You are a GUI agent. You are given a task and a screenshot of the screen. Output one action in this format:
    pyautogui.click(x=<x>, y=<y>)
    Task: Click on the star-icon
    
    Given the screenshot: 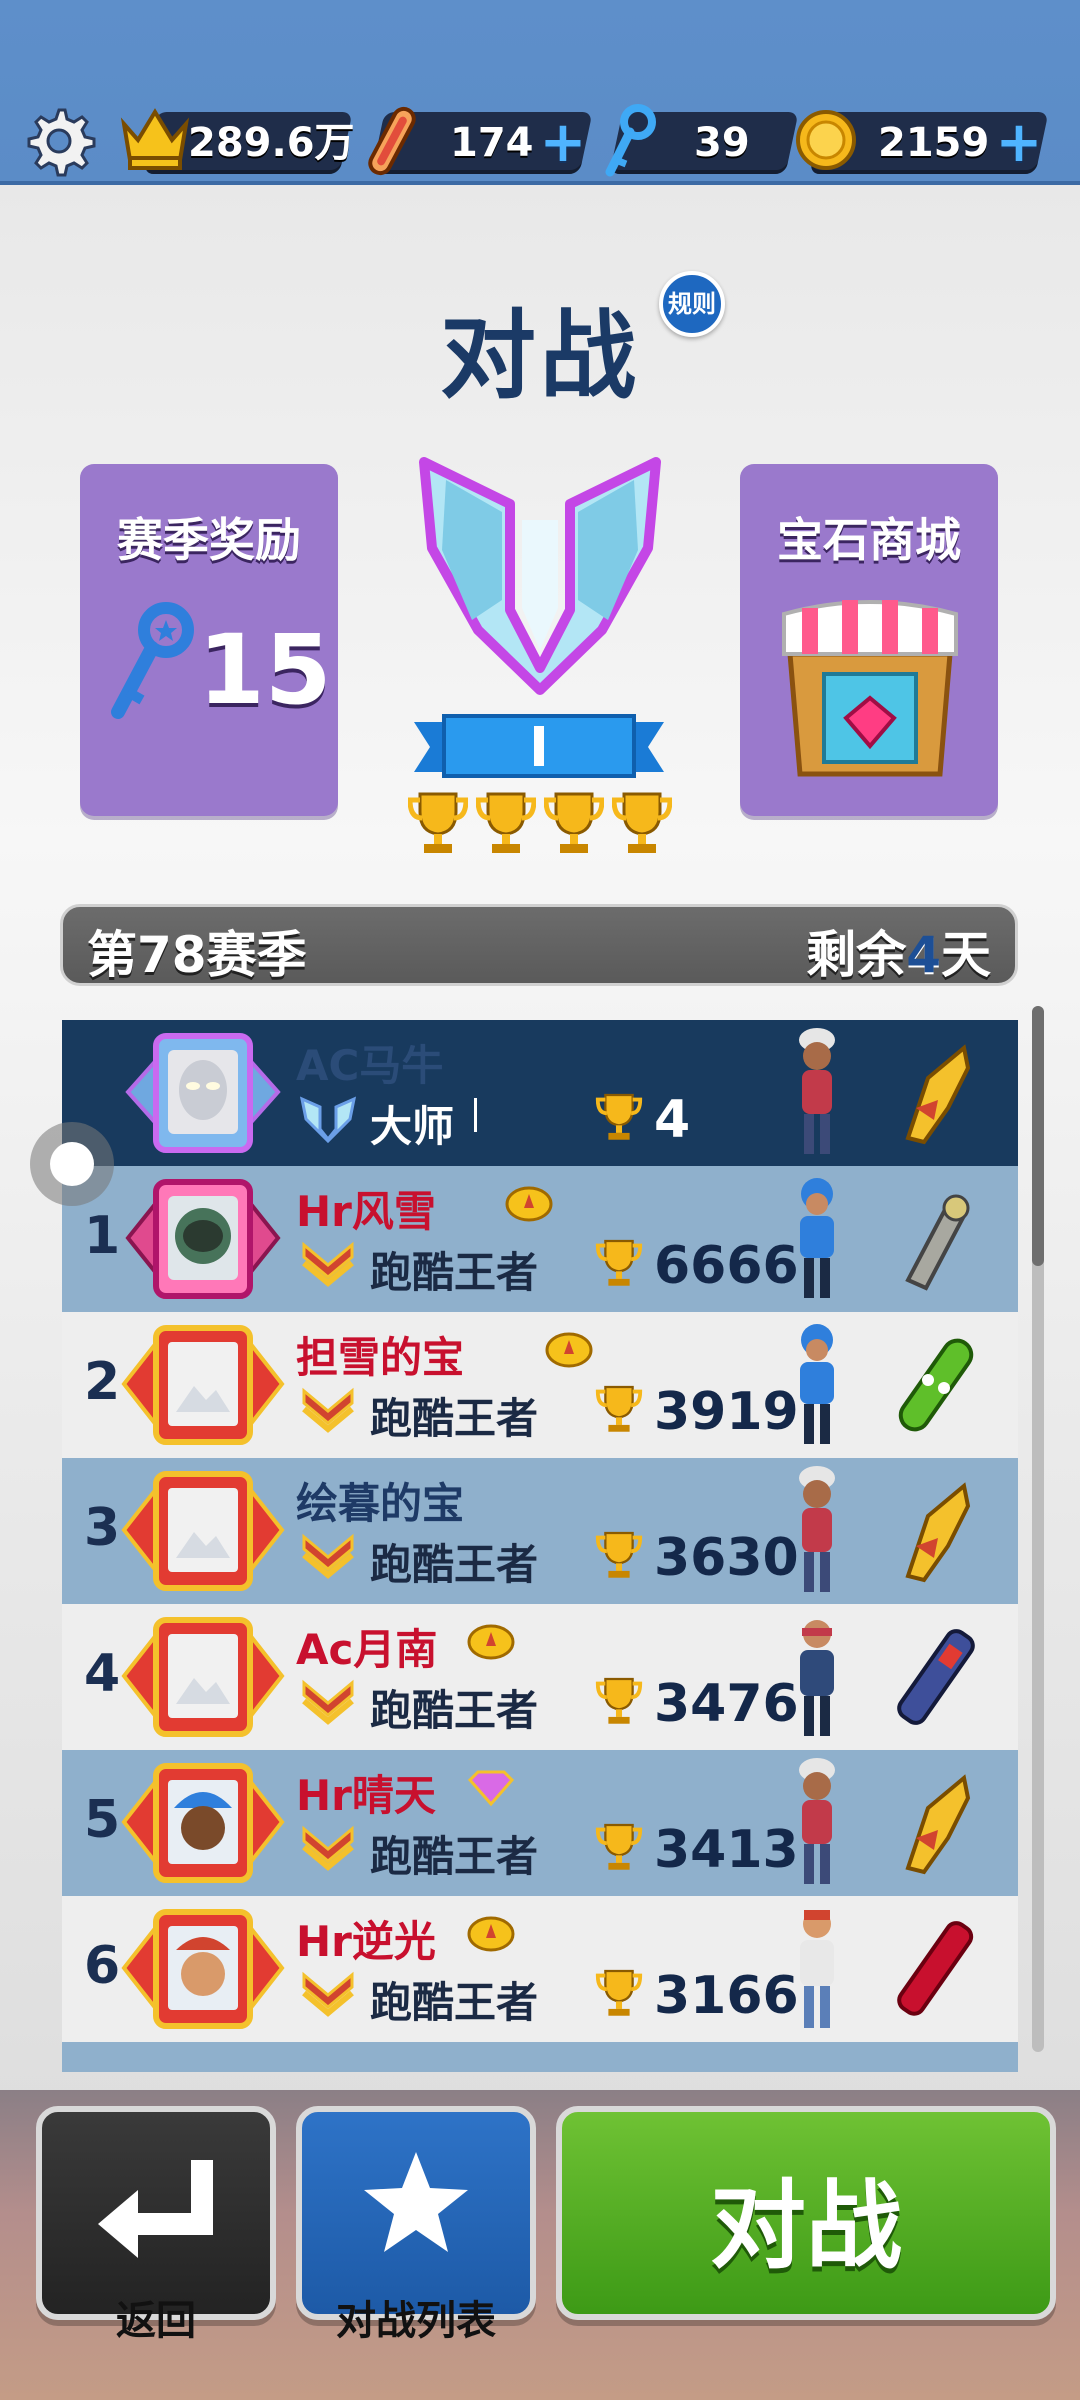 What is the action you would take?
    pyautogui.click(x=416, y=2202)
    